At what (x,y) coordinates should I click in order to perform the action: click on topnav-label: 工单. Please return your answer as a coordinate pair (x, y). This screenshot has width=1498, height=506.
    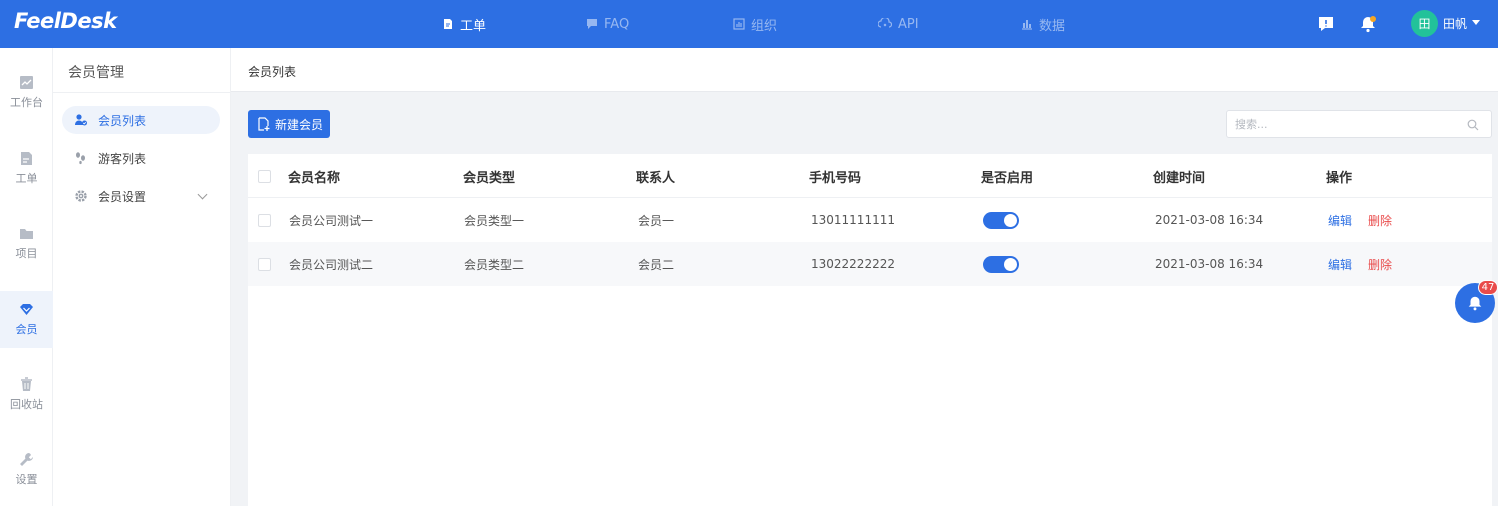
    Looking at the image, I should click on (473, 26).